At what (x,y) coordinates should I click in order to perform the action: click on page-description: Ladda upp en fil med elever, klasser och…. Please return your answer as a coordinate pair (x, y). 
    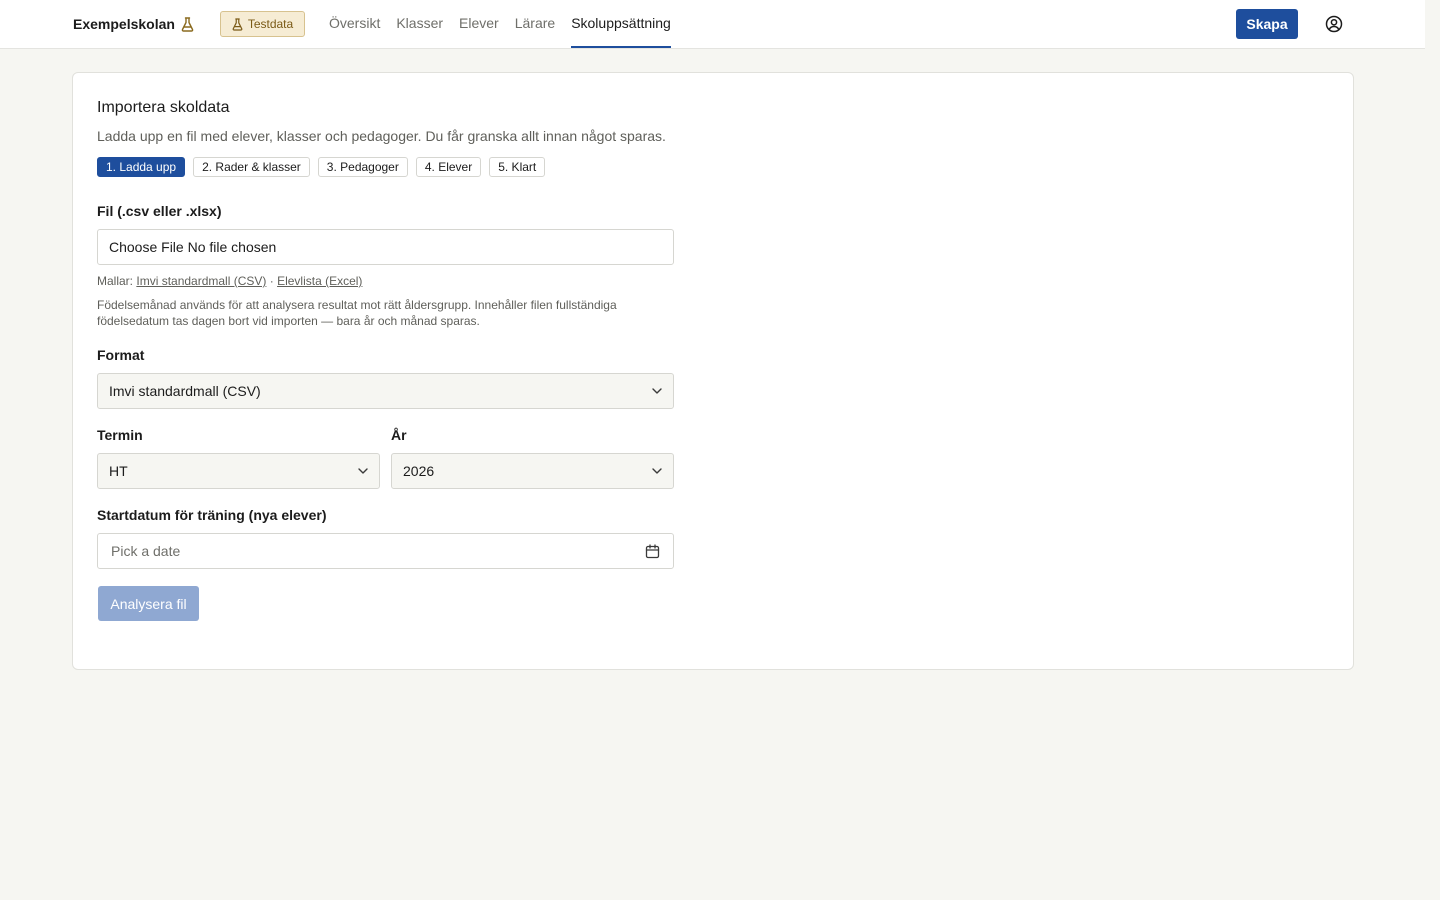
    Looking at the image, I should click on (381, 136).